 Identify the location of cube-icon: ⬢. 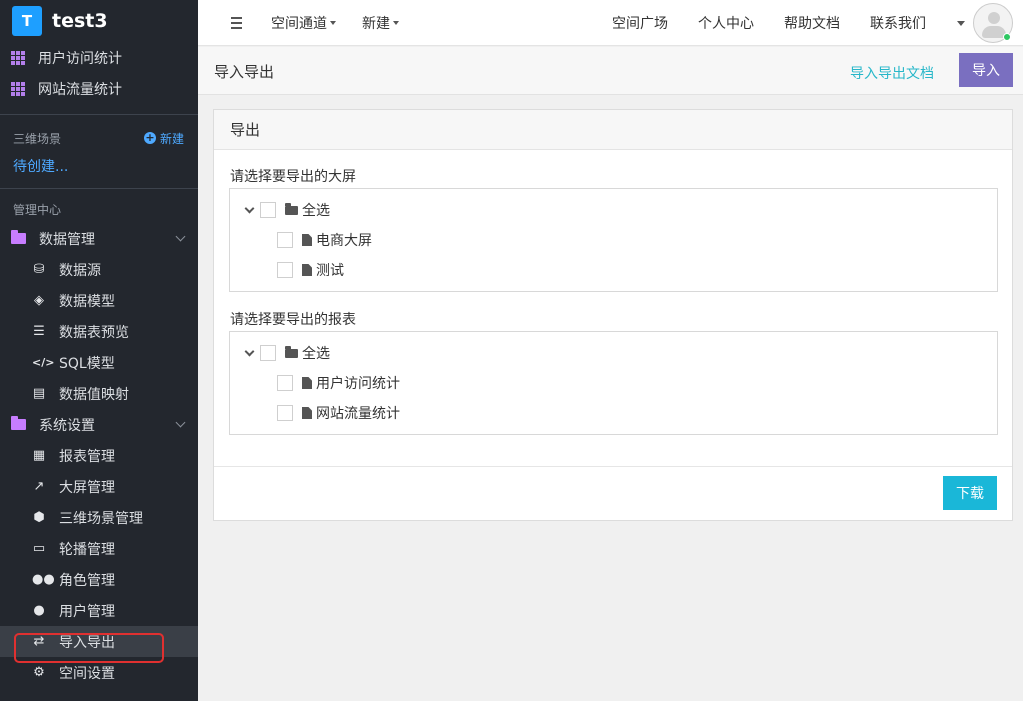
(39, 517).